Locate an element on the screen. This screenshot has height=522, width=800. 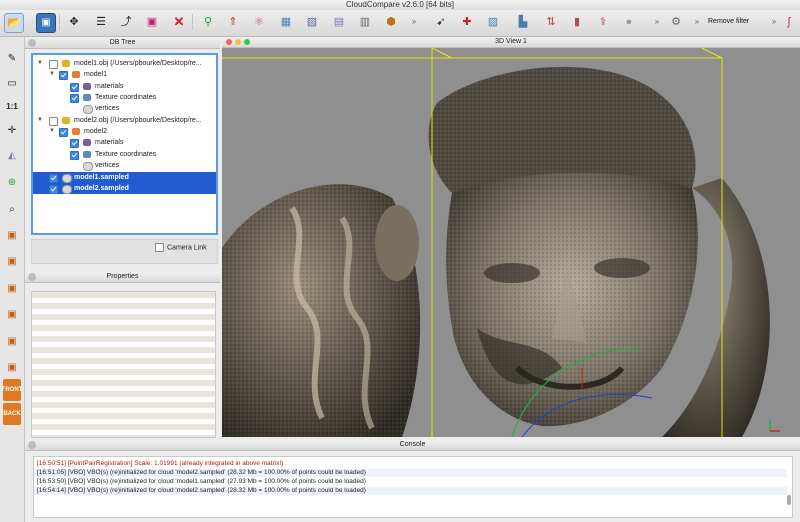
materials-icon is located at coordinates (87, 86).